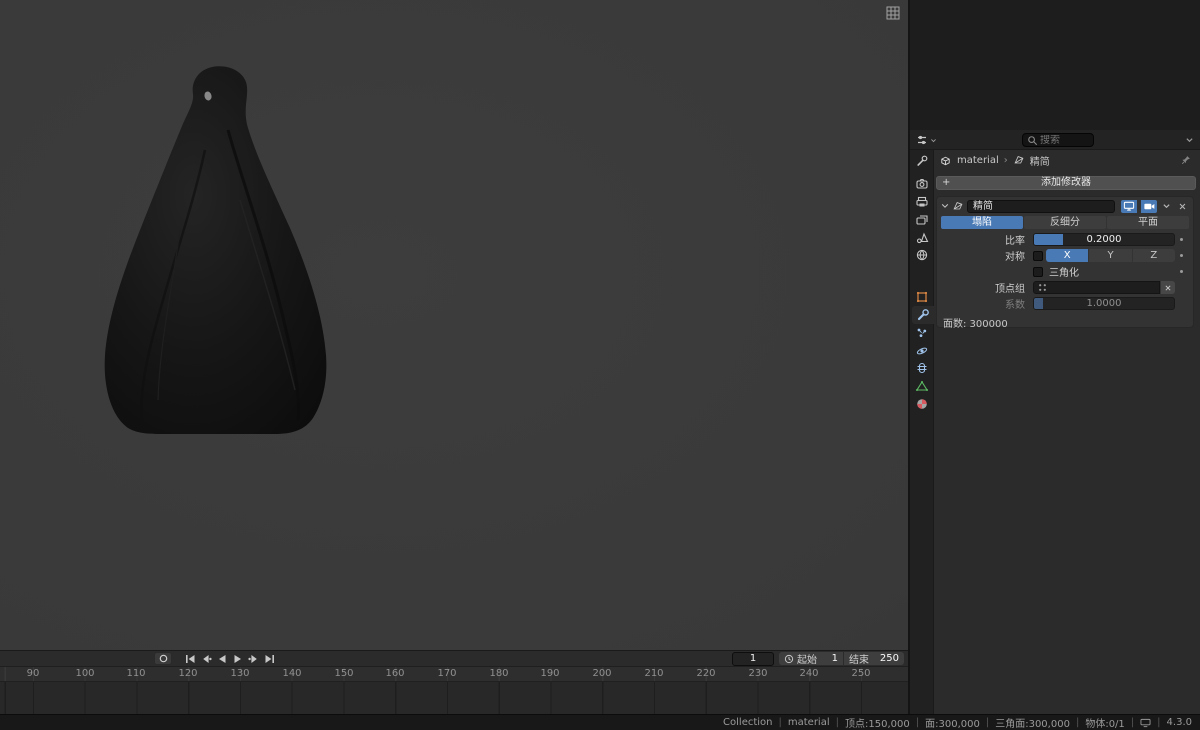  I want to click on timeline-header: 1 起始 1 结束 250, so click(454, 659).